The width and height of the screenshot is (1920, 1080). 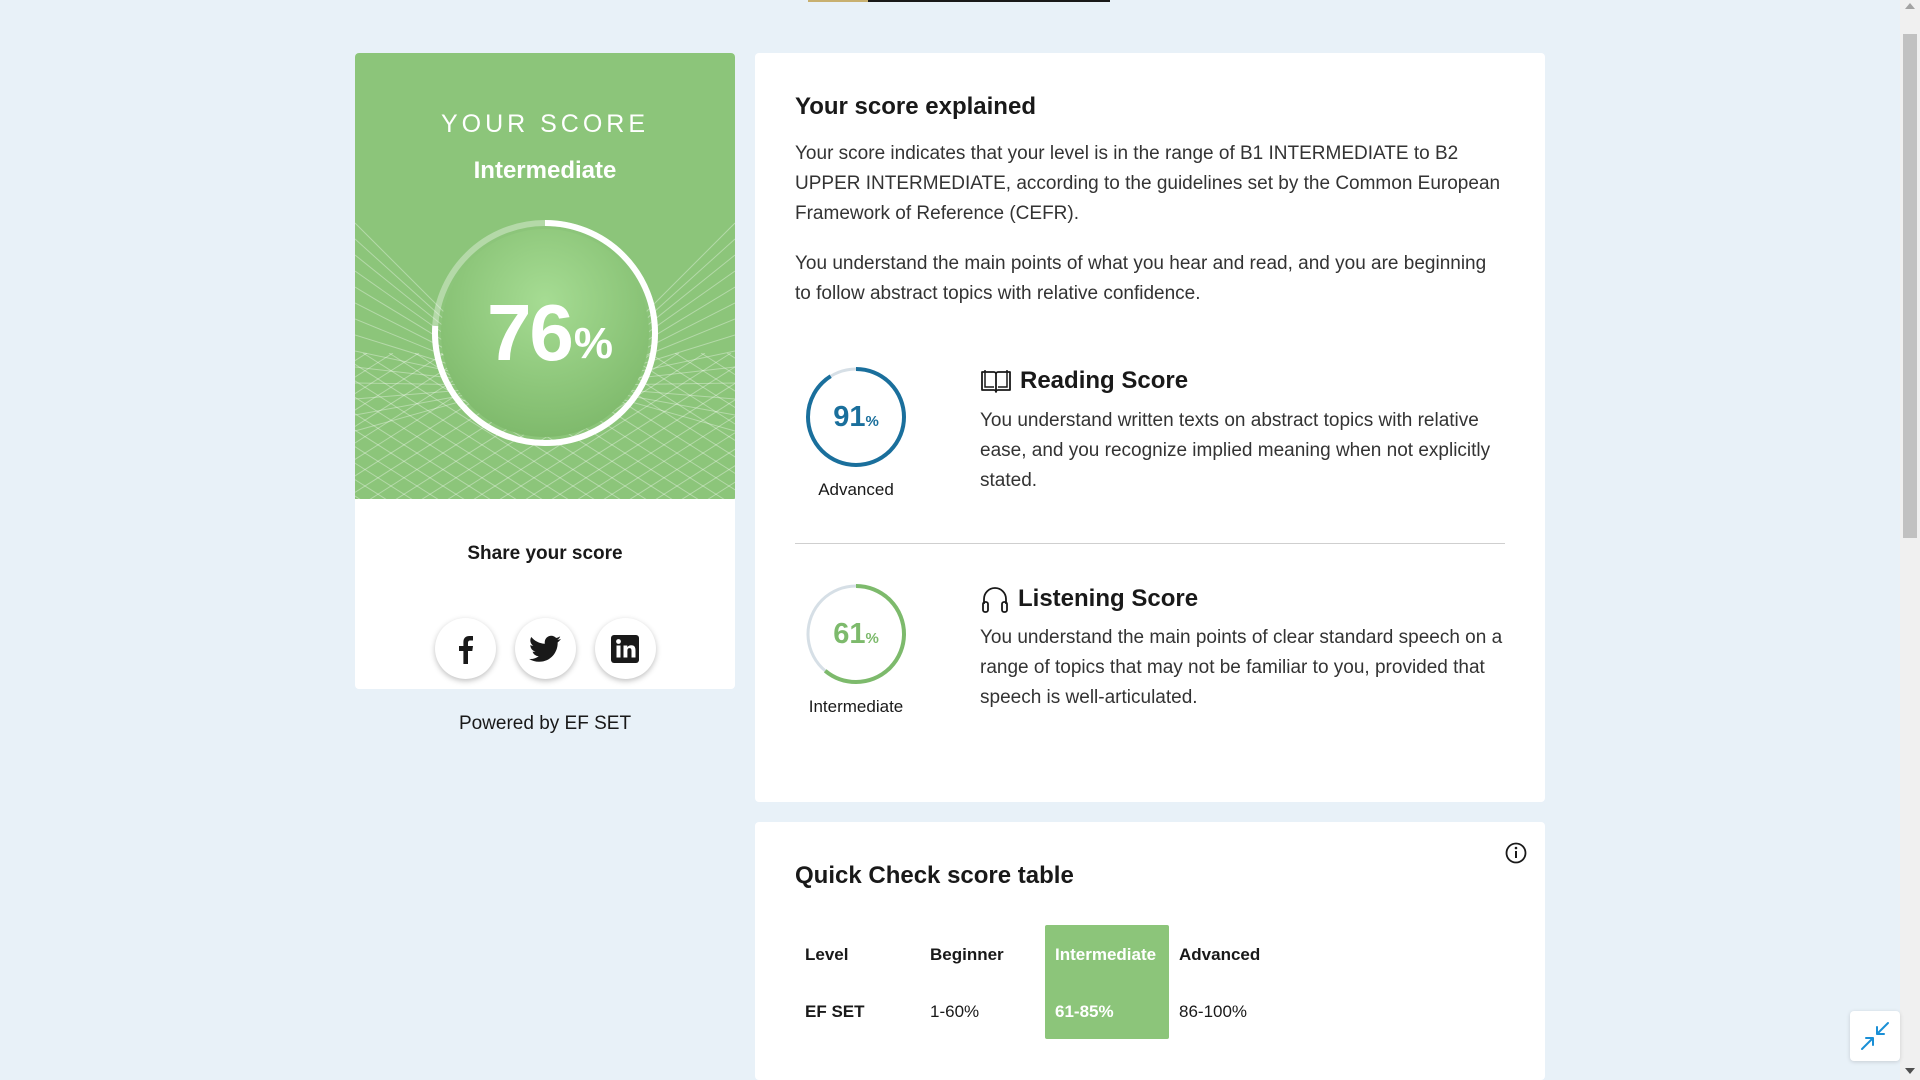 I want to click on overall-score-value: 76%, so click(x=545, y=333).